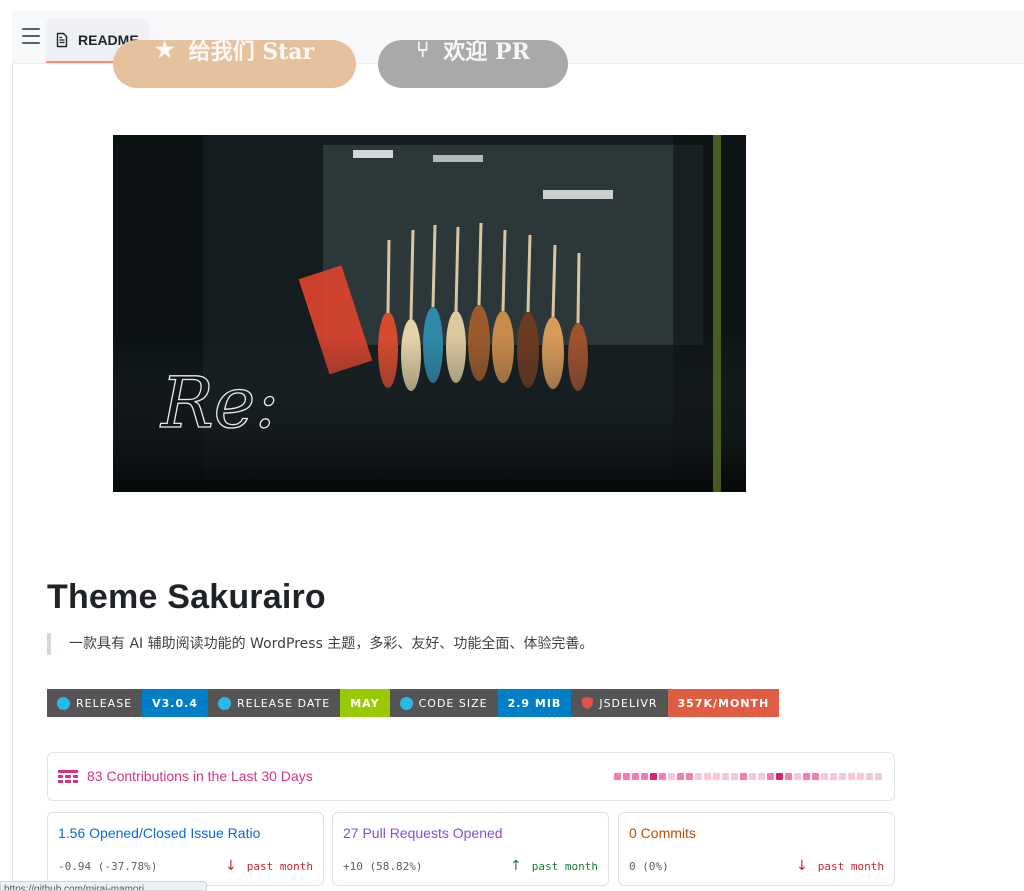 Image resolution: width=1024 pixels, height=891 pixels. Describe the element at coordinates (251, 52) in the screenshot. I see `star-us-label: 给我们 Star` at that location.